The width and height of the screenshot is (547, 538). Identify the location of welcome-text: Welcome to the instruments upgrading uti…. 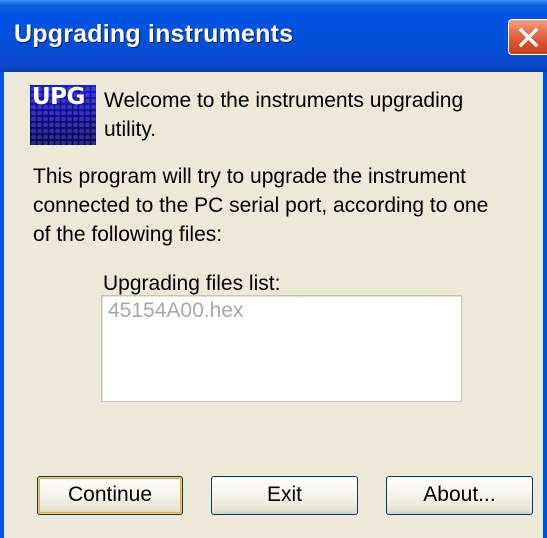
(284, 115).